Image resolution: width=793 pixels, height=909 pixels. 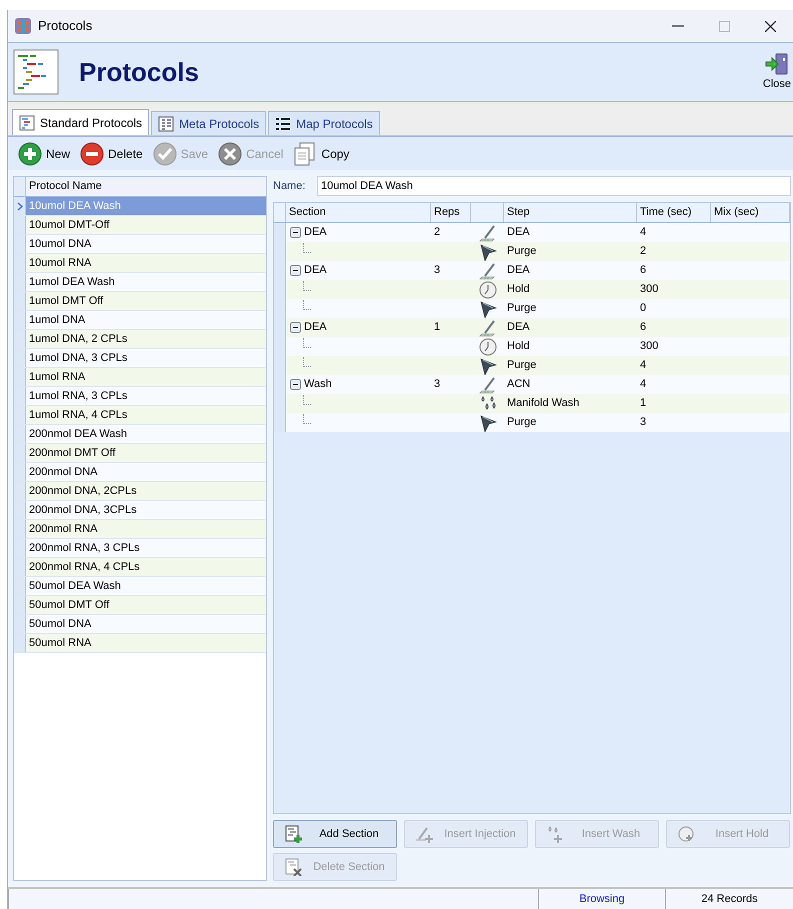 I want to click on document-delete-icon, so click(x=293, y=867).